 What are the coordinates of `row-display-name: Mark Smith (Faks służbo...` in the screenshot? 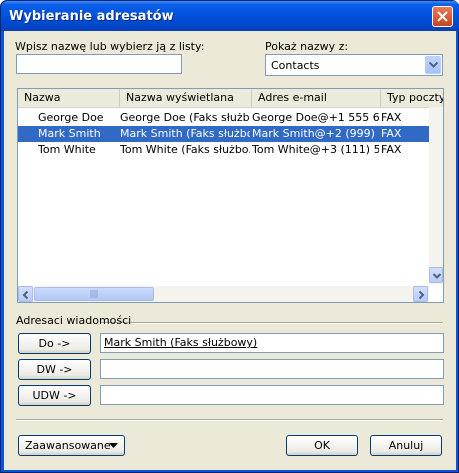 It's located at (185, 133).